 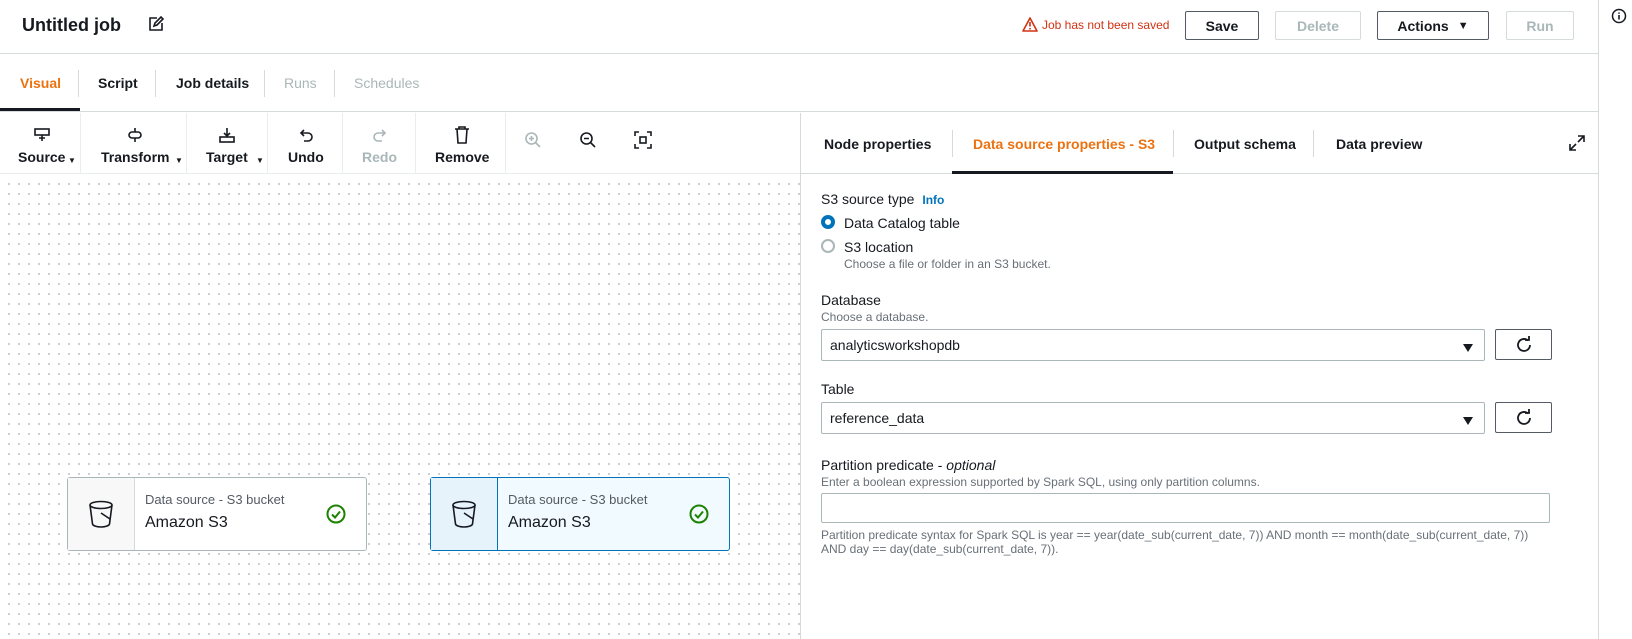 I want to click on node-s3-source-2: Data source - S3 bucket Amazon S3, so click(x=580, y=514).